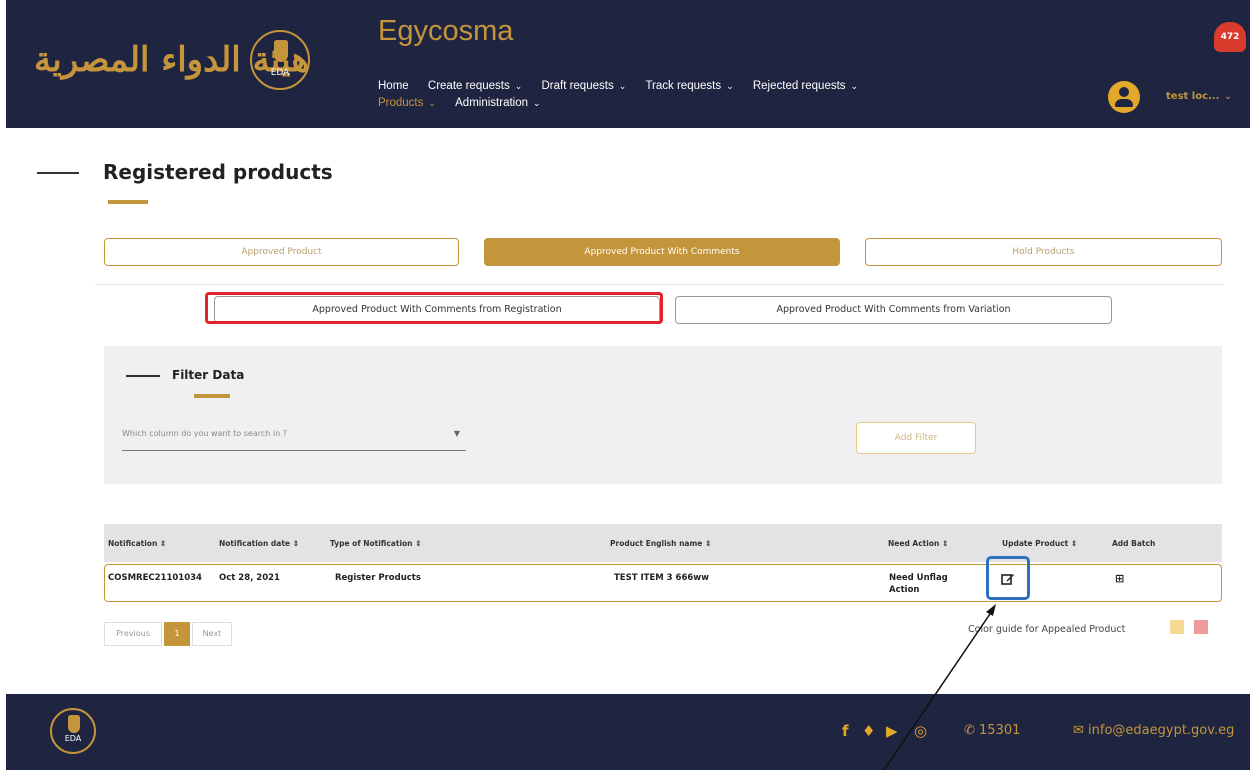 This screenshot has width=1250, height=770. Describe the element at coordinates (698, 103) in the screenshot. I see `nav-row-2: Products ⌄ Administration ⌄` at that location.